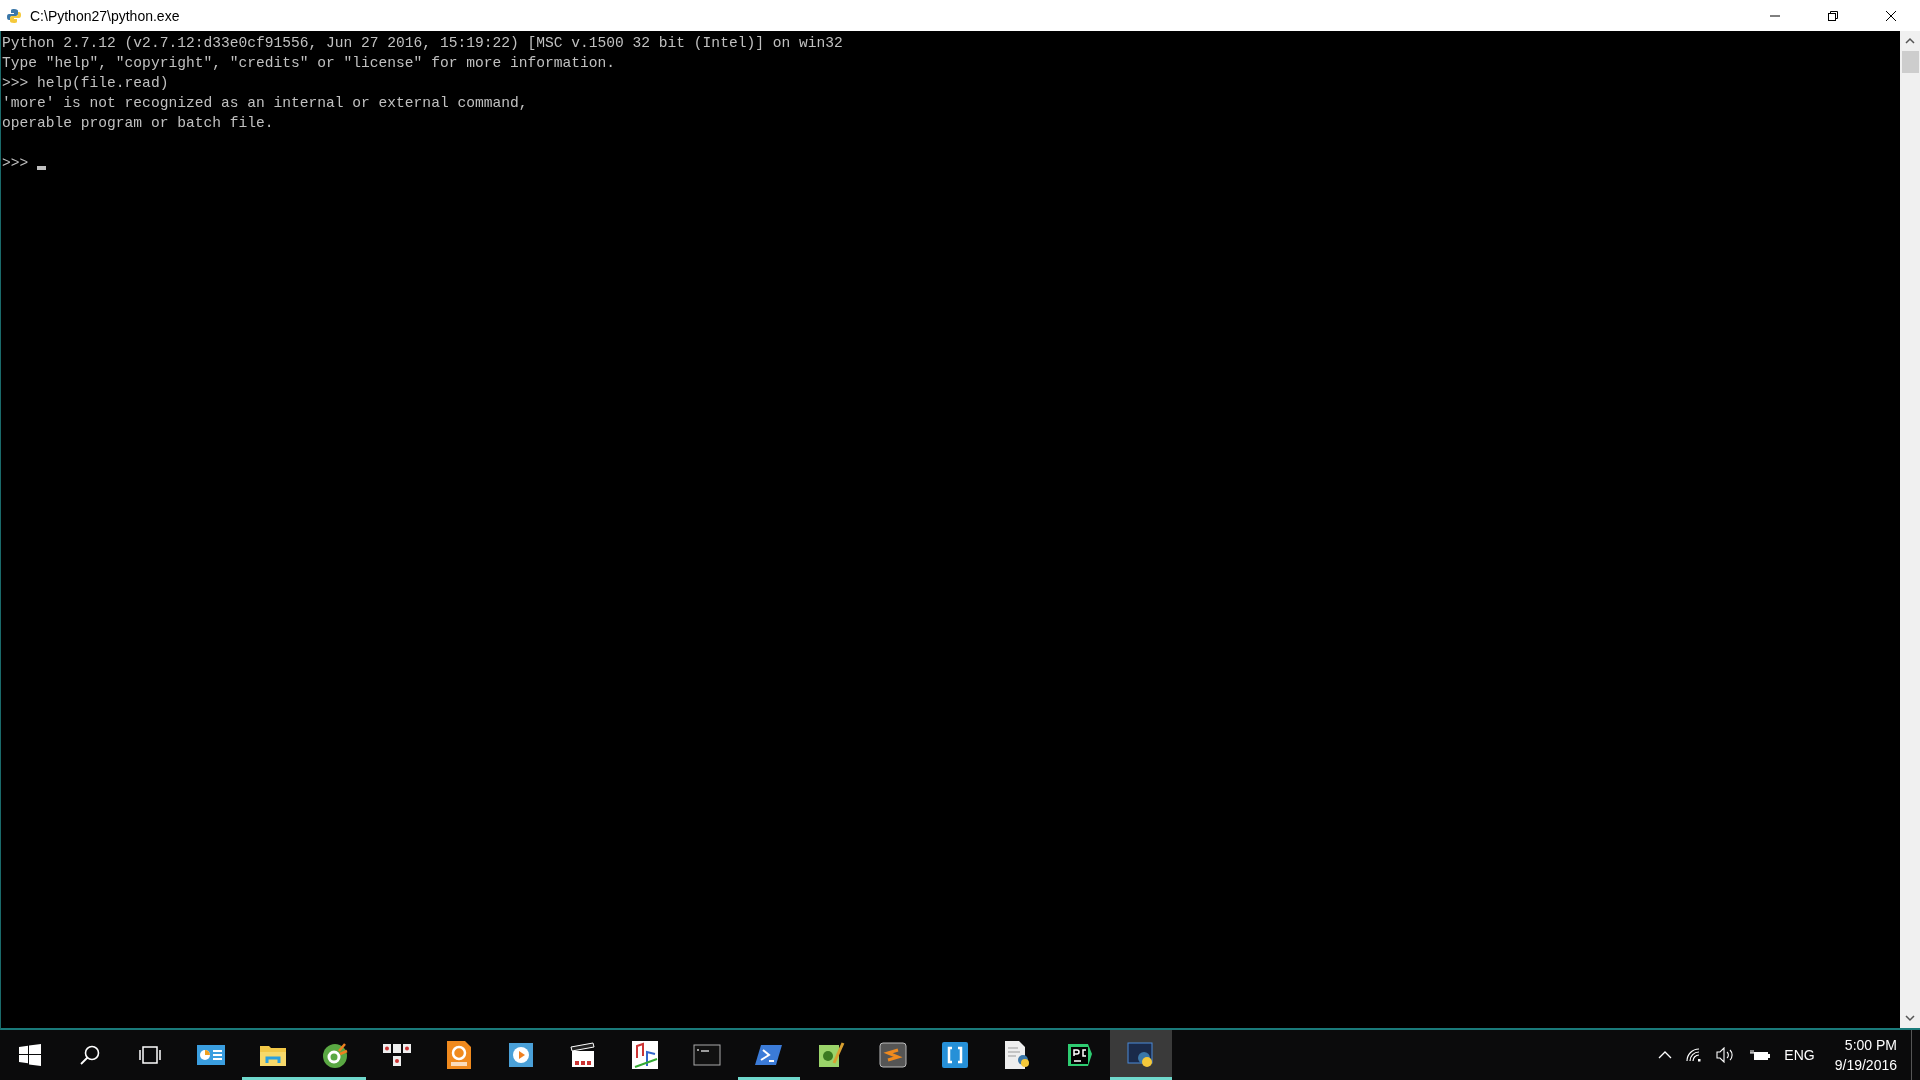 This screenshot has height=1080, width=1920. I want to click on python-file-icon, so click(1017, 1055).